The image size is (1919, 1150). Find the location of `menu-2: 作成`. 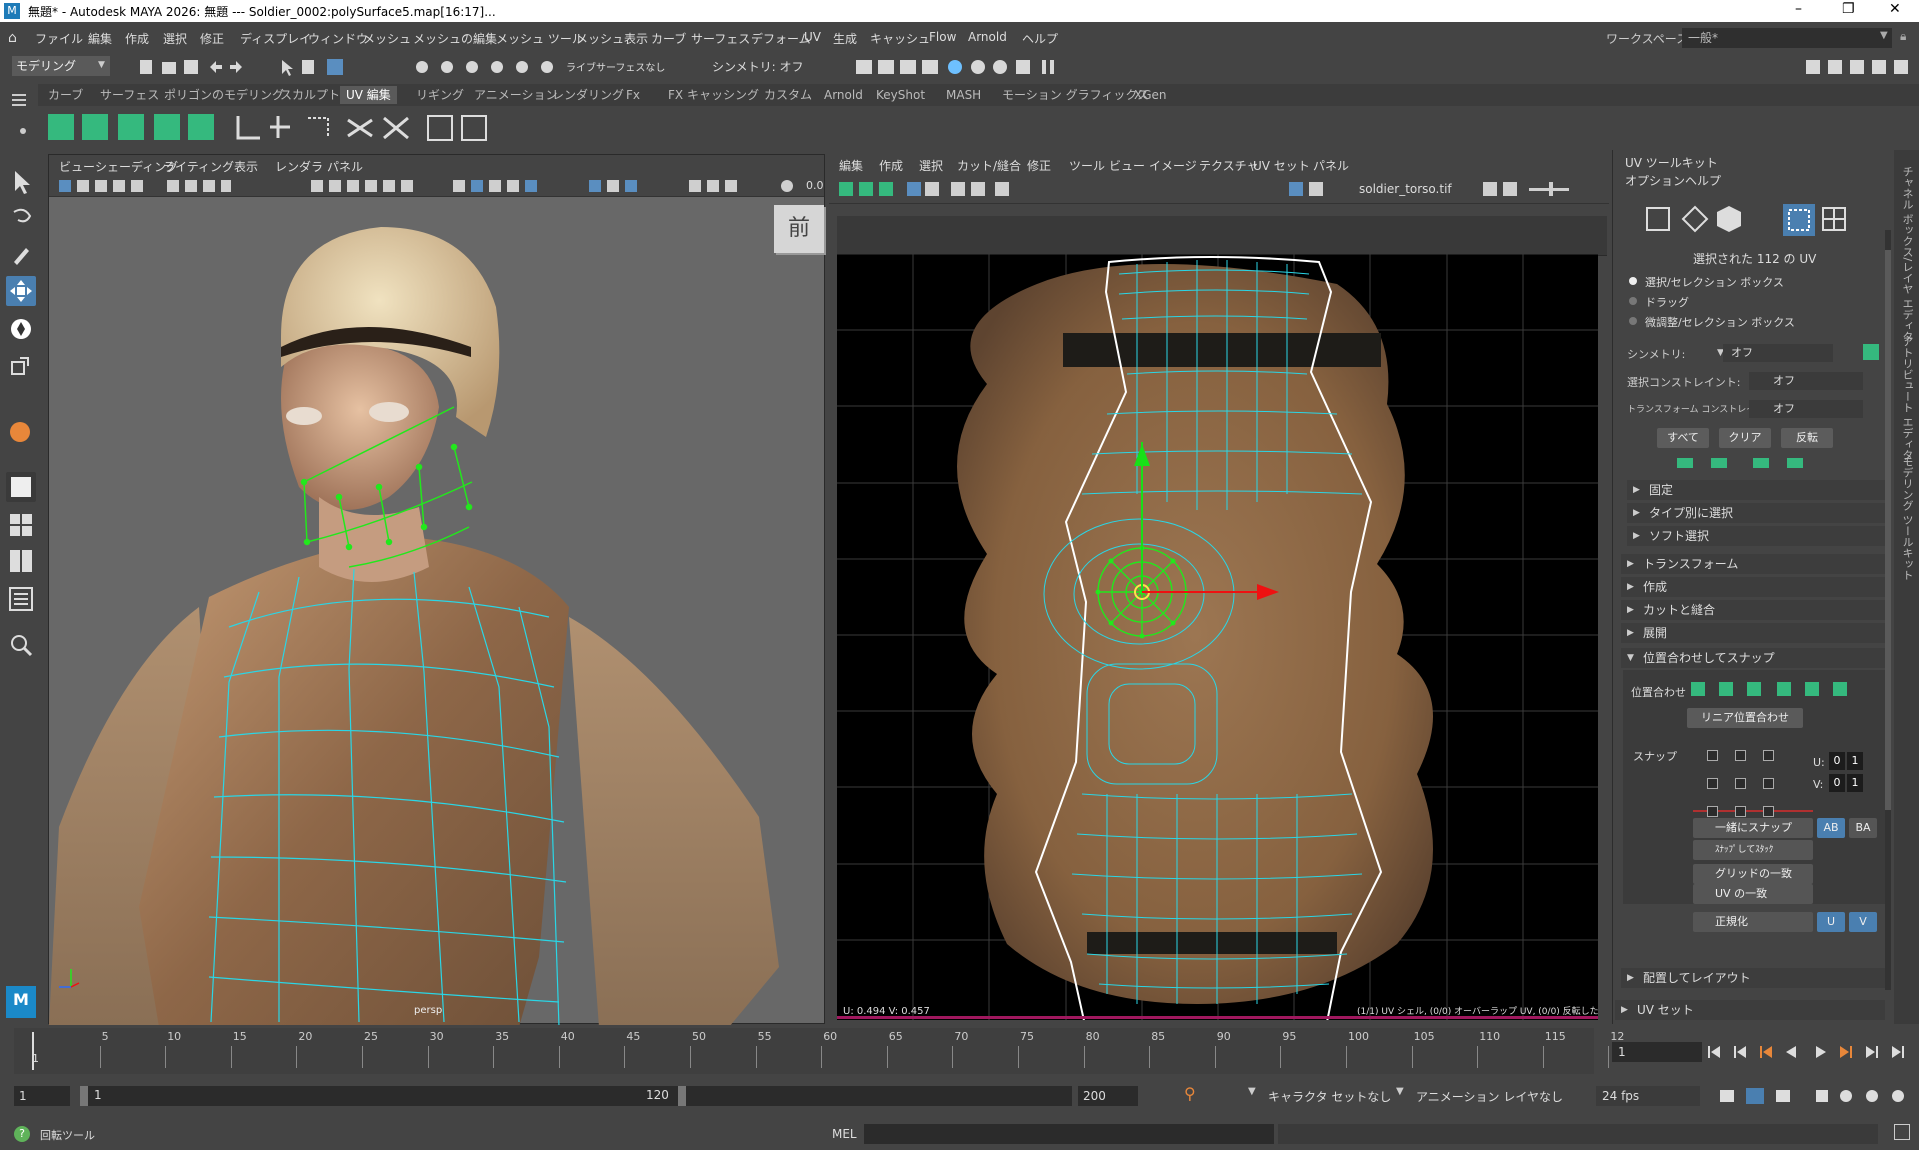

menu-2: 作成 is located at coordinates (137, 38).